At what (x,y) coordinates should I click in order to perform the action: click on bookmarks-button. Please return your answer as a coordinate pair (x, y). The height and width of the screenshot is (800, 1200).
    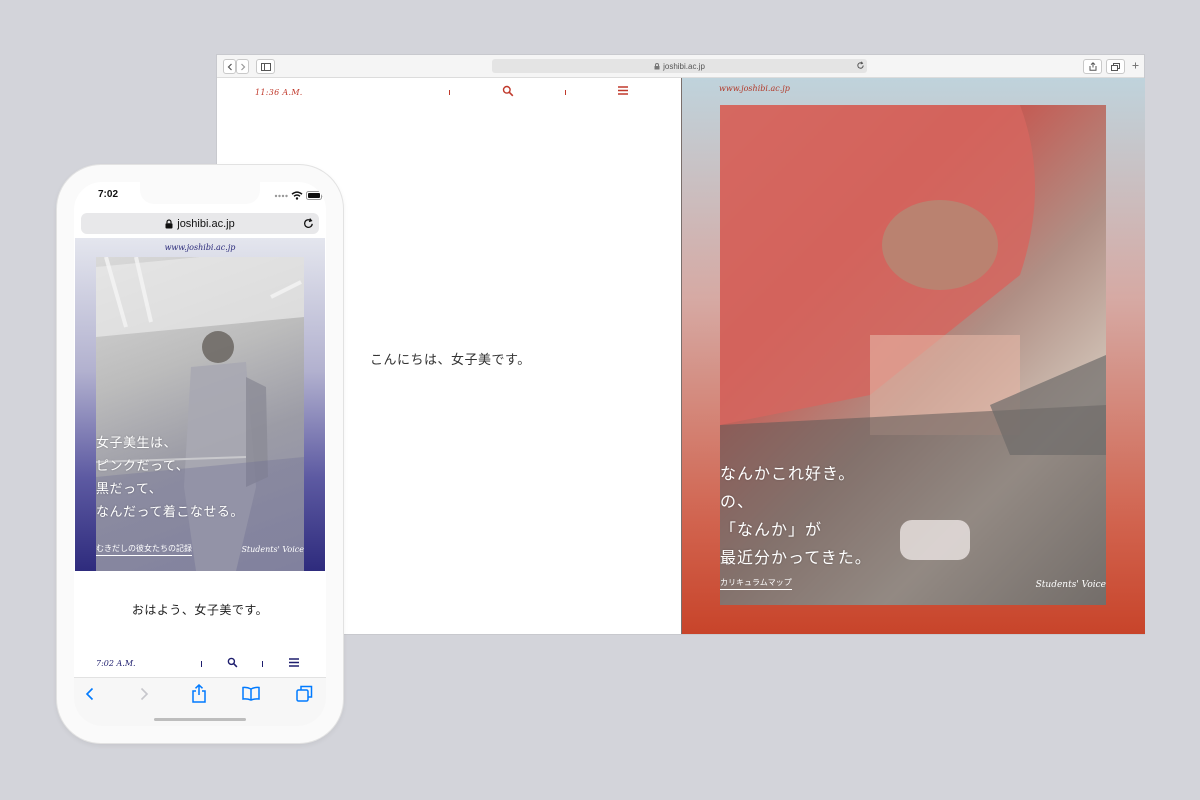
    Looking at the image, I should click on (251, 693).